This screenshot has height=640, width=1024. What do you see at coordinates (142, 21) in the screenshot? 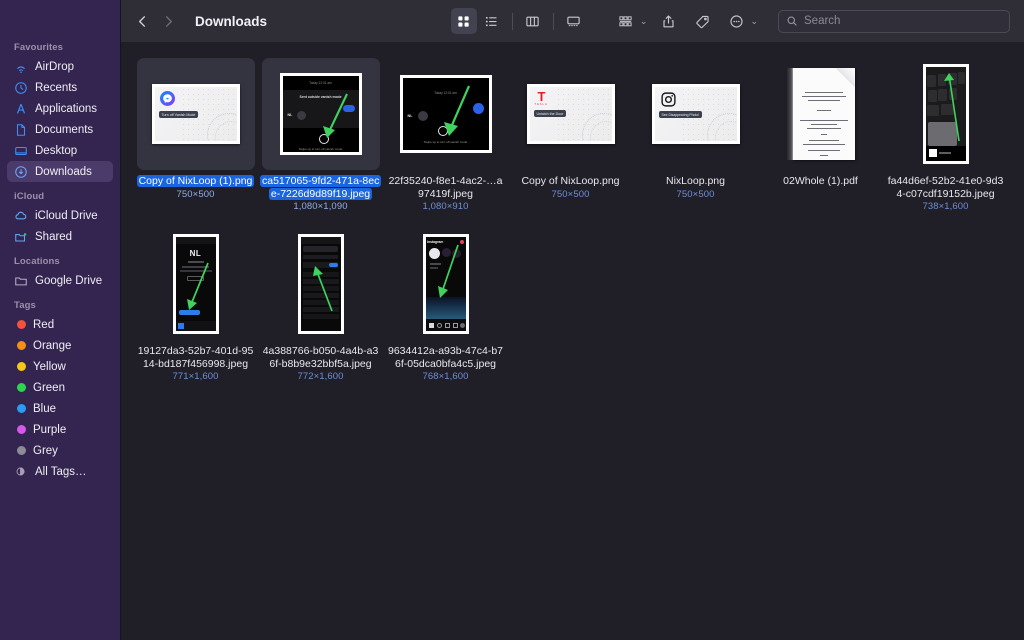
I see `back-button` at bounding box center [142, 21].